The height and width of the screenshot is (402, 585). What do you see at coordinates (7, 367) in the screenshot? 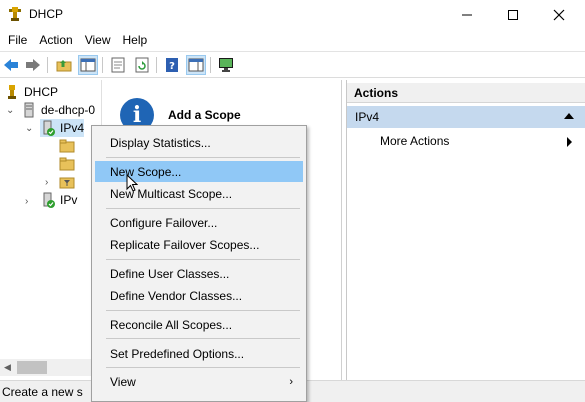
I see `scroll-left-icon: ◀` at bounding box center [7, 367].